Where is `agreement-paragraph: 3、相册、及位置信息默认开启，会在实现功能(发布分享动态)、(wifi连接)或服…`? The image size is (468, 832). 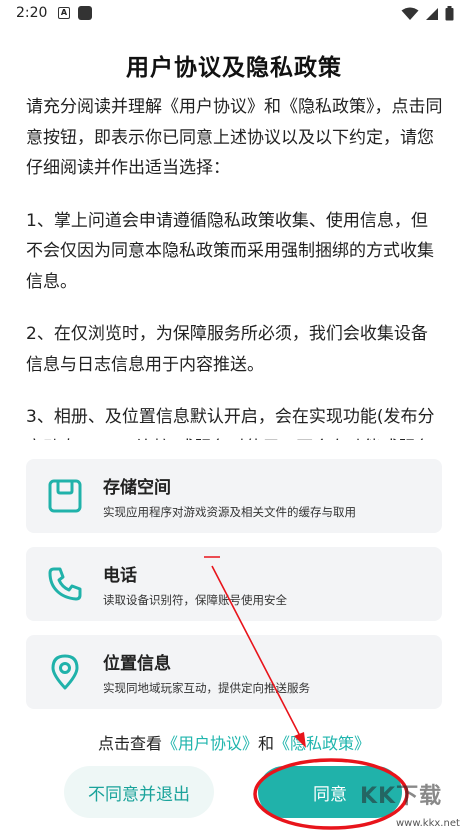
agreement-paragraph: 3、相册、及位置信息默认开启，会在实现功能(发布分享动态)、(wifi连接)或服… is located at coordinates (230, 423).